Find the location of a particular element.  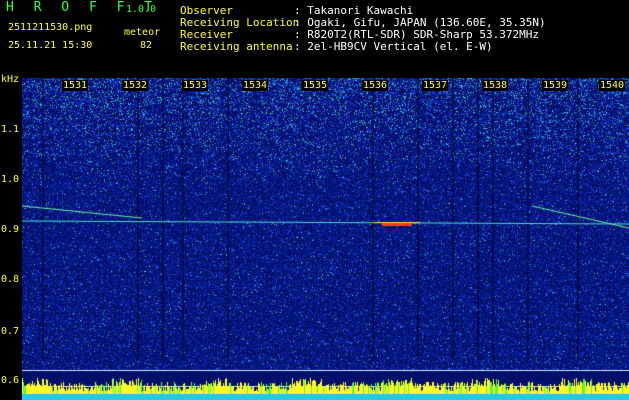

x-tick: 1532 is located at coordinates (135, 85).